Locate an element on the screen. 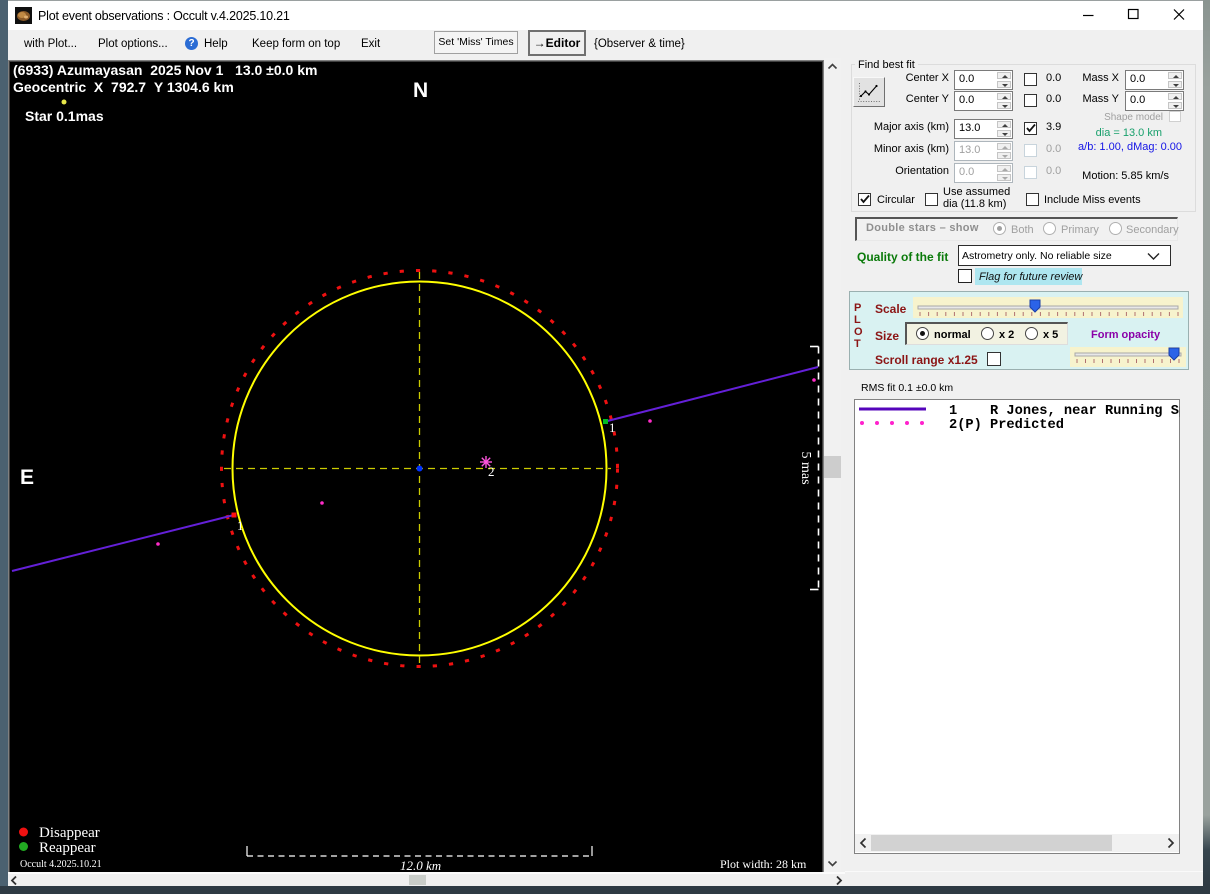  svg-text: Reappear is located at coordinates (67, 848).